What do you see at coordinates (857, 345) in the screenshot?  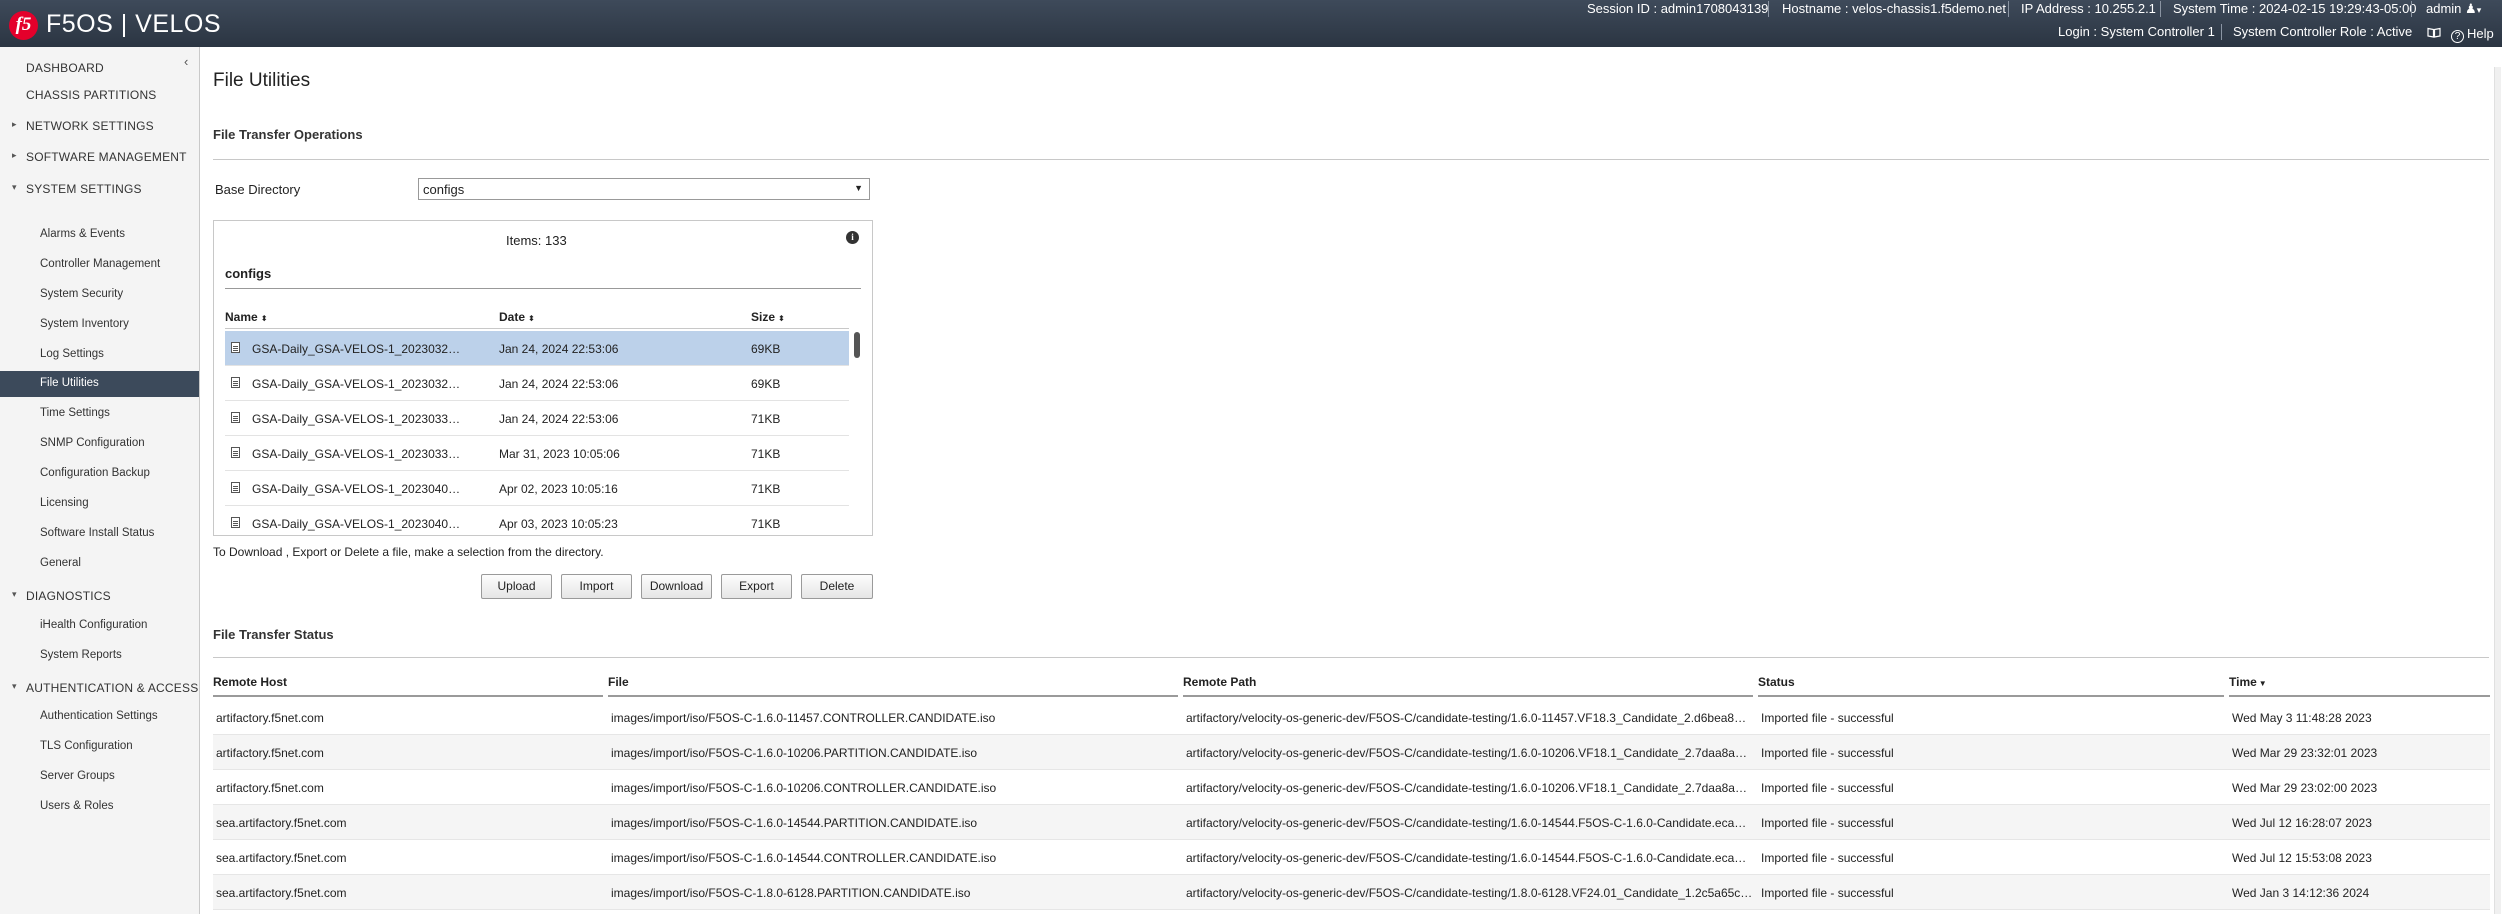 I see `file-list-scrollbar` at bounding box center [857, 345].